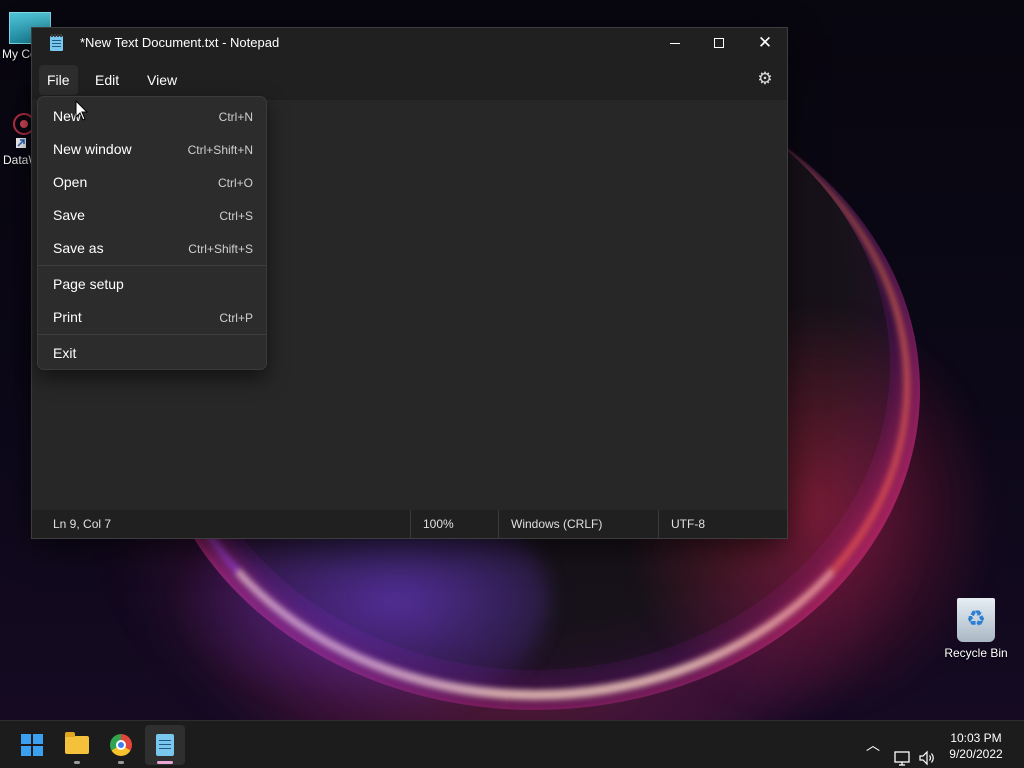  I want to click on menu-bar: File Edit View ⚙, so click(409, 79).